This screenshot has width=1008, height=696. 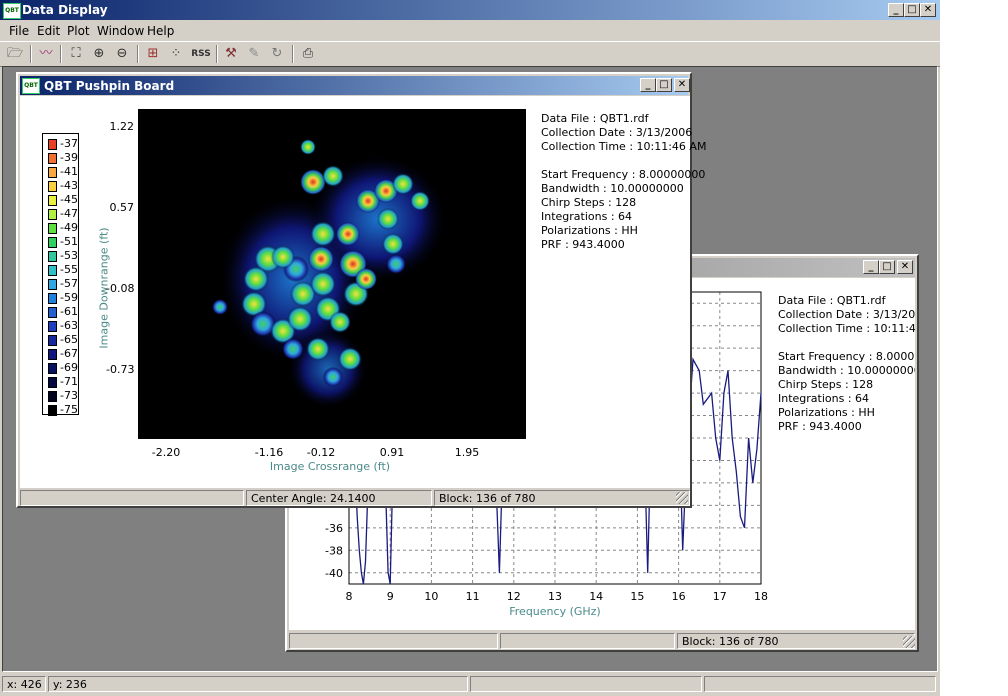 I want to click on app-title: Data Display, so click(x=65, y=10).